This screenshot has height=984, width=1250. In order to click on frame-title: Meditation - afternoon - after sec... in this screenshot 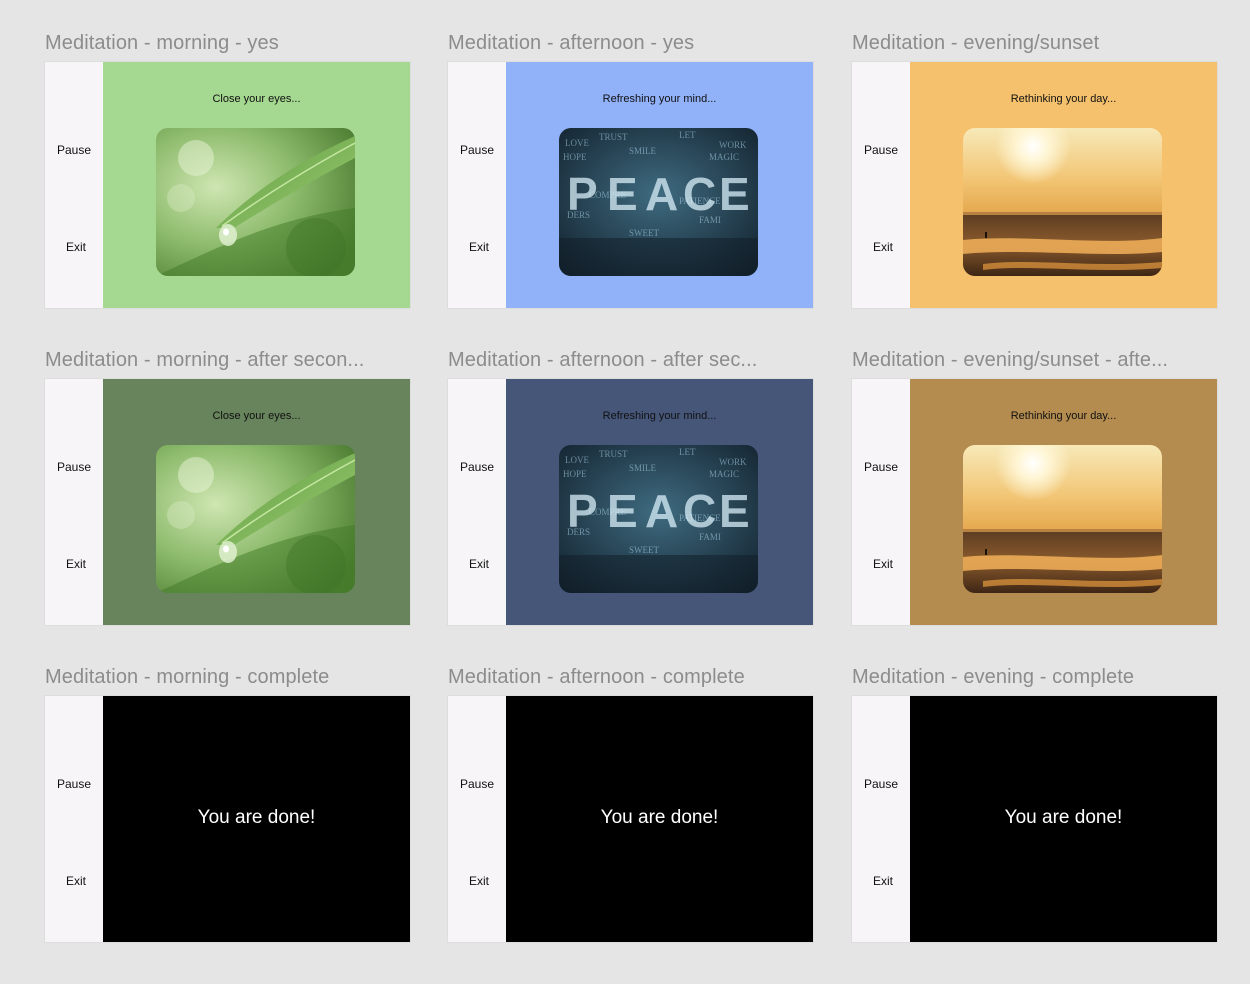, I will do `click(603, 360)`.